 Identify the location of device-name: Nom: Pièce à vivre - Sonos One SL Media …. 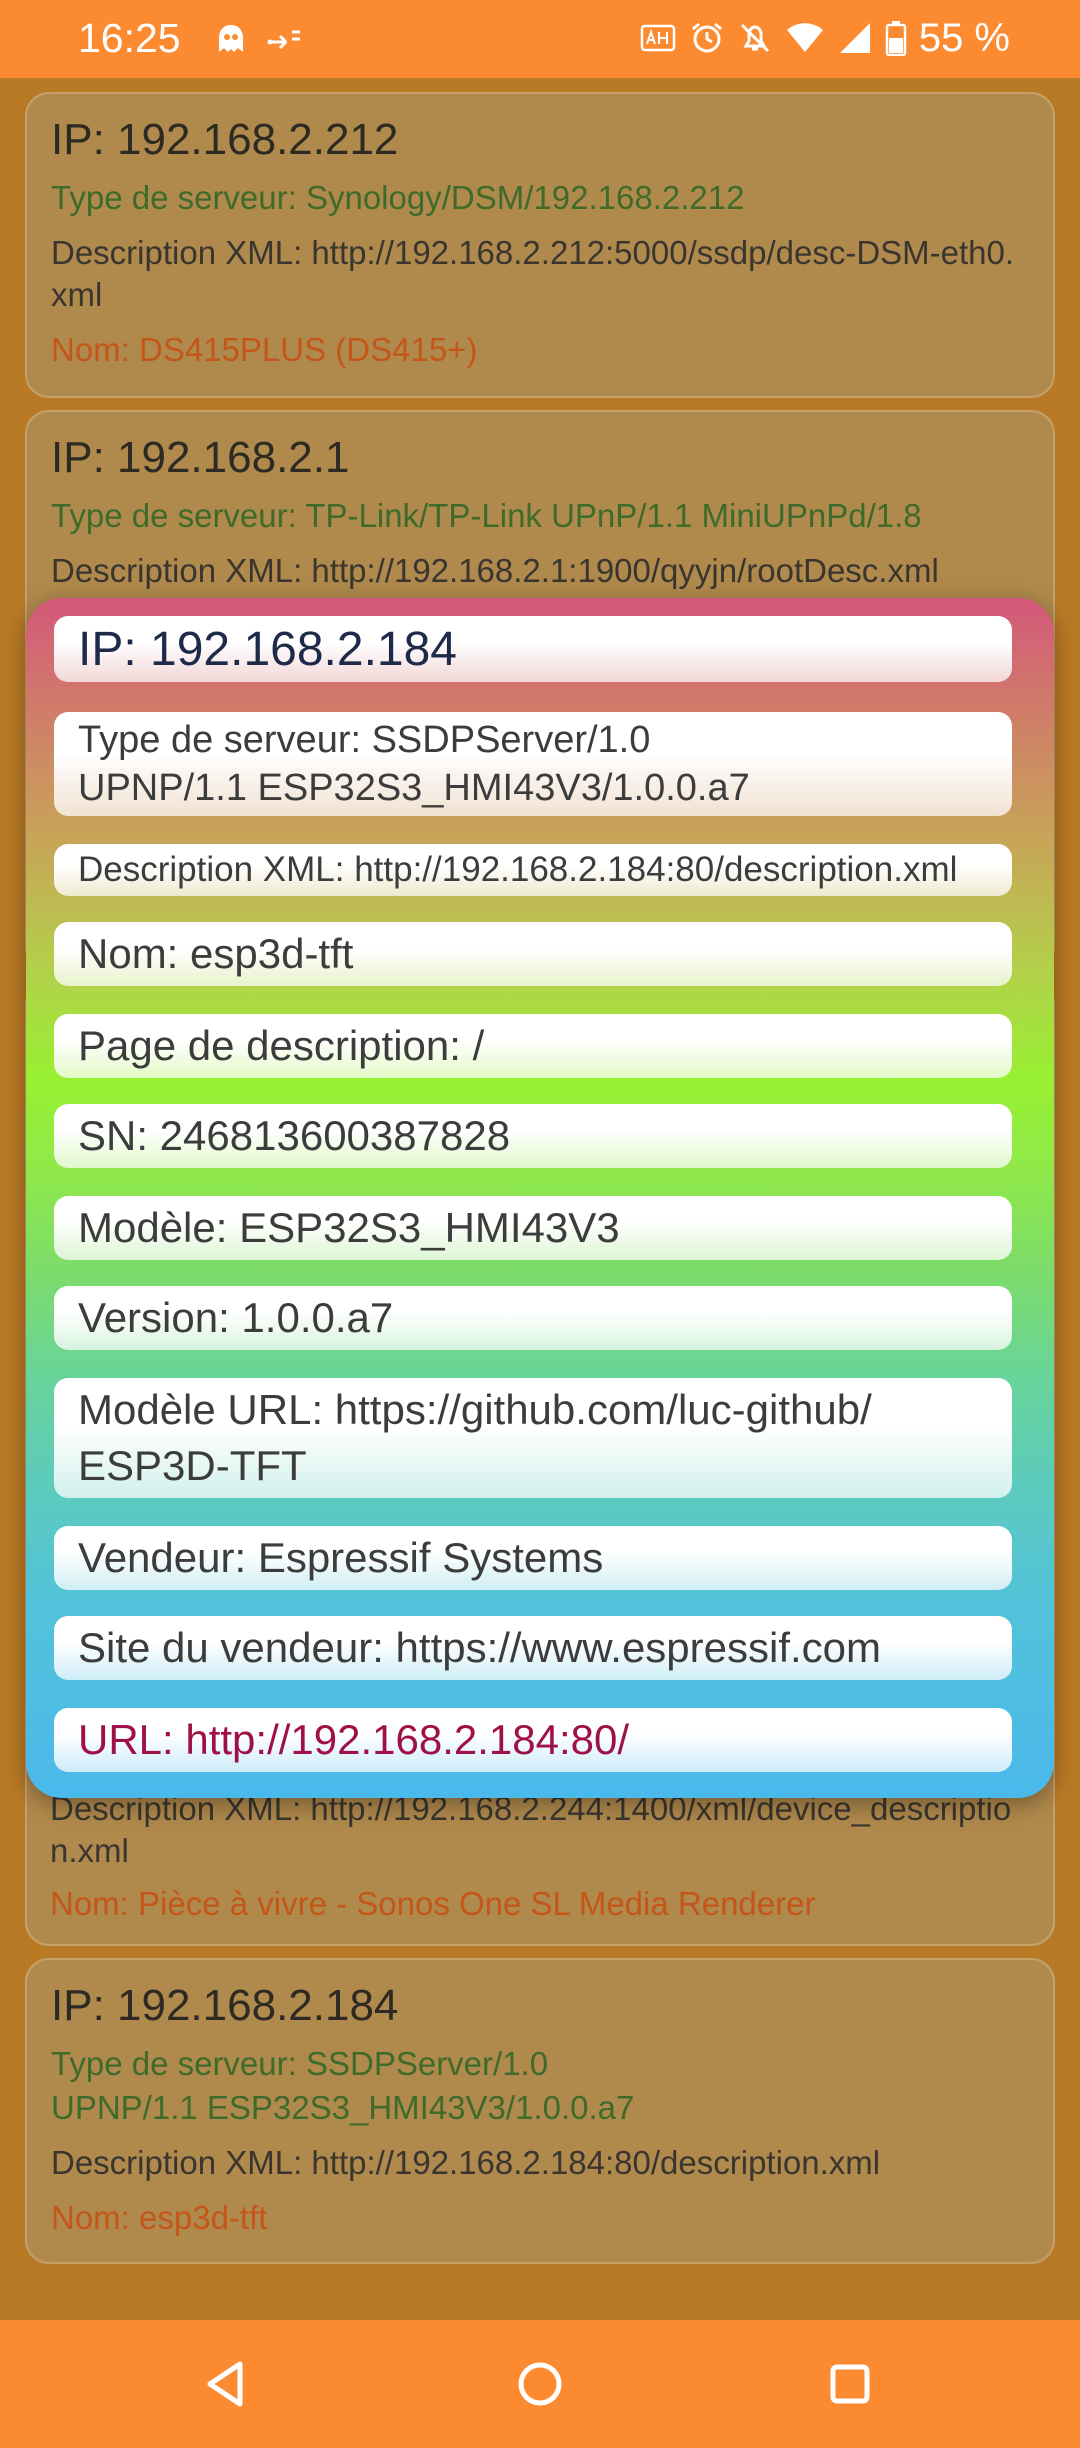
(433, 1903).